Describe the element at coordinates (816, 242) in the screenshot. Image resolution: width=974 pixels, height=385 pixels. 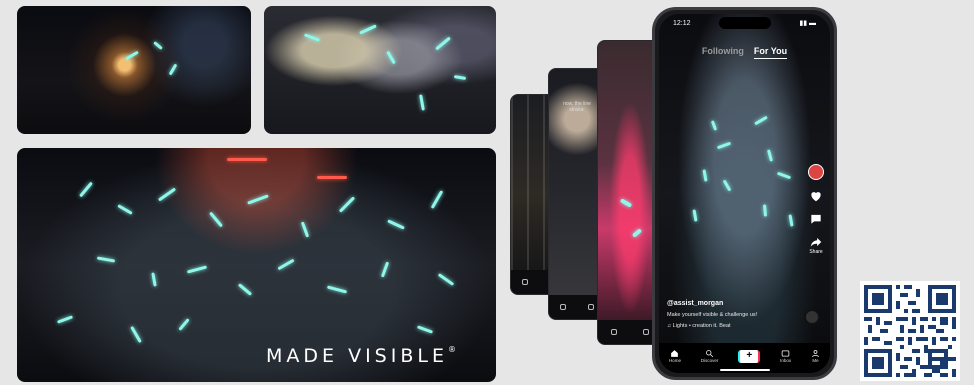
I see `share-icon` at that location.